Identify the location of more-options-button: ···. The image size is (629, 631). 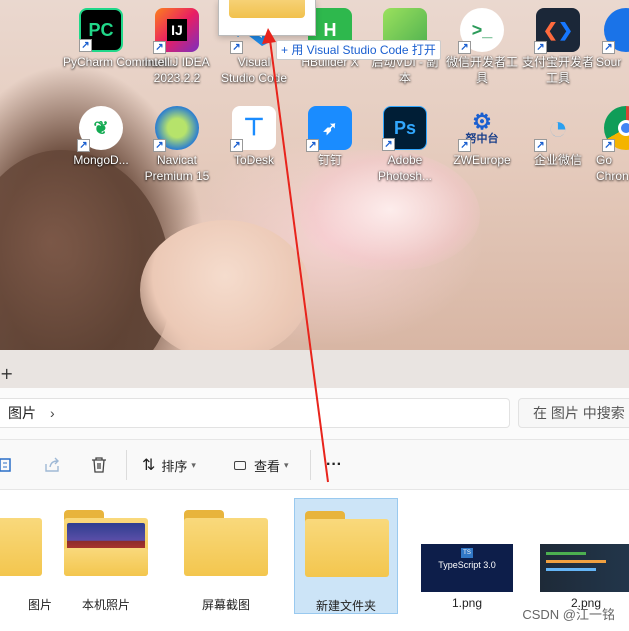
(334, 465).